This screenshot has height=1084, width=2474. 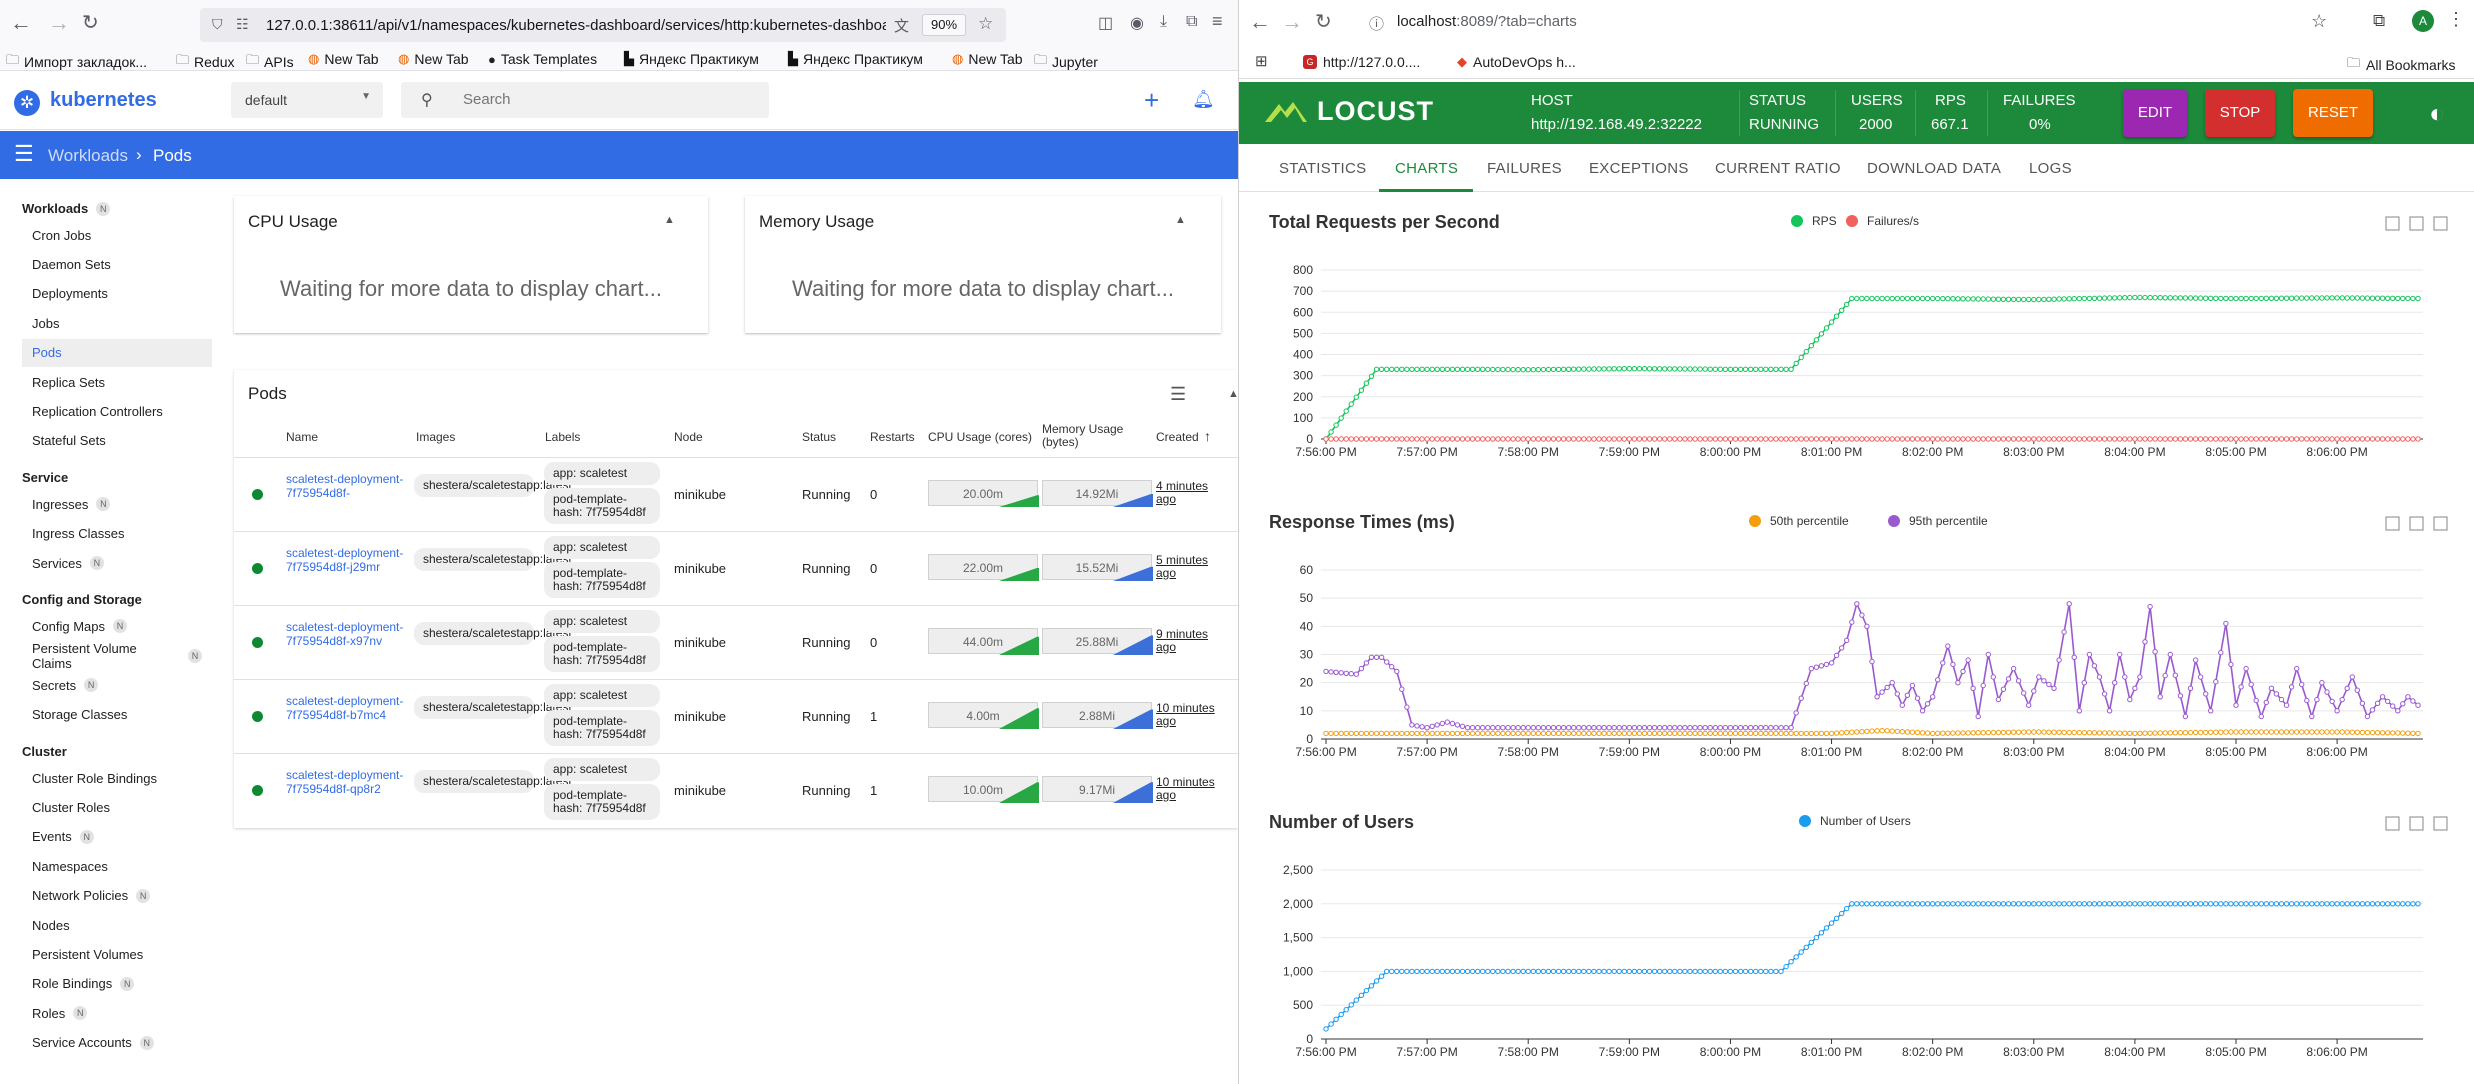 What do you see at coordinates (217, 24) in the screenshot?
I see `shield-icon: ⛉` at bounding box center [217, 24].